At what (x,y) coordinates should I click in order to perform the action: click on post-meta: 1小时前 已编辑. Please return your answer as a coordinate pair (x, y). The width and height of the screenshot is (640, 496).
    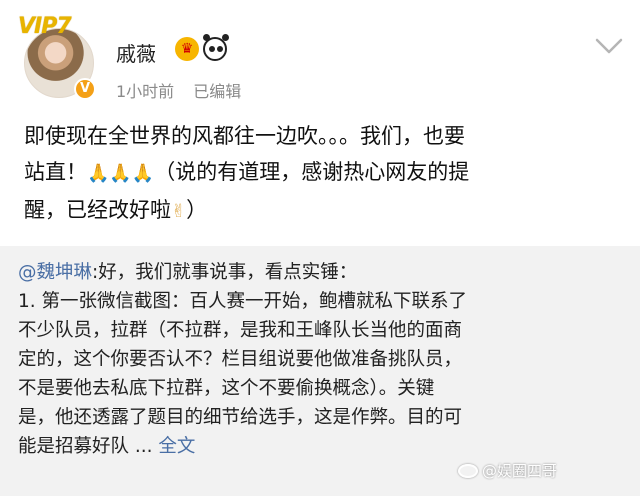
    Looking at the image, I should click on (178, 90).